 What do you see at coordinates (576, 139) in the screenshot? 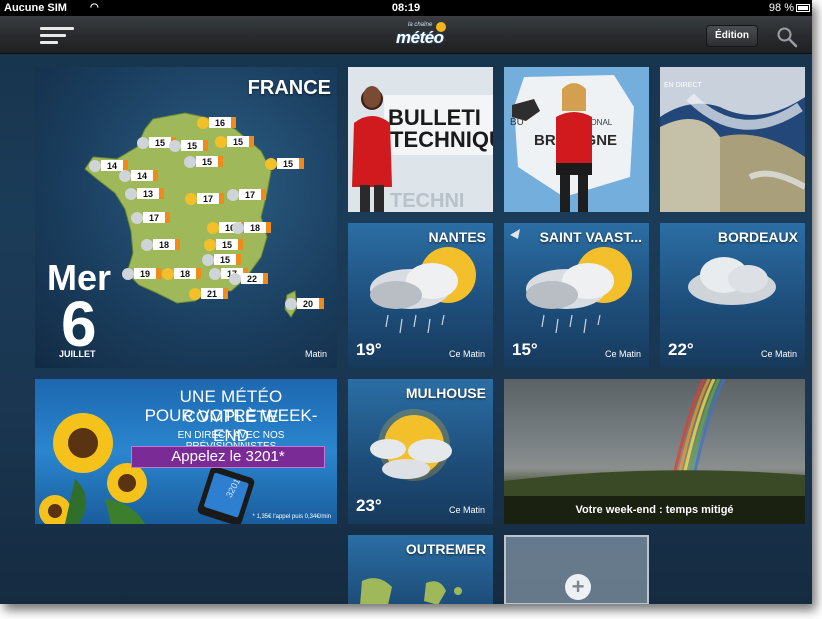
I see `video-tile: BU GIONAL BRETAGNE` at bounding box center [576, 139].